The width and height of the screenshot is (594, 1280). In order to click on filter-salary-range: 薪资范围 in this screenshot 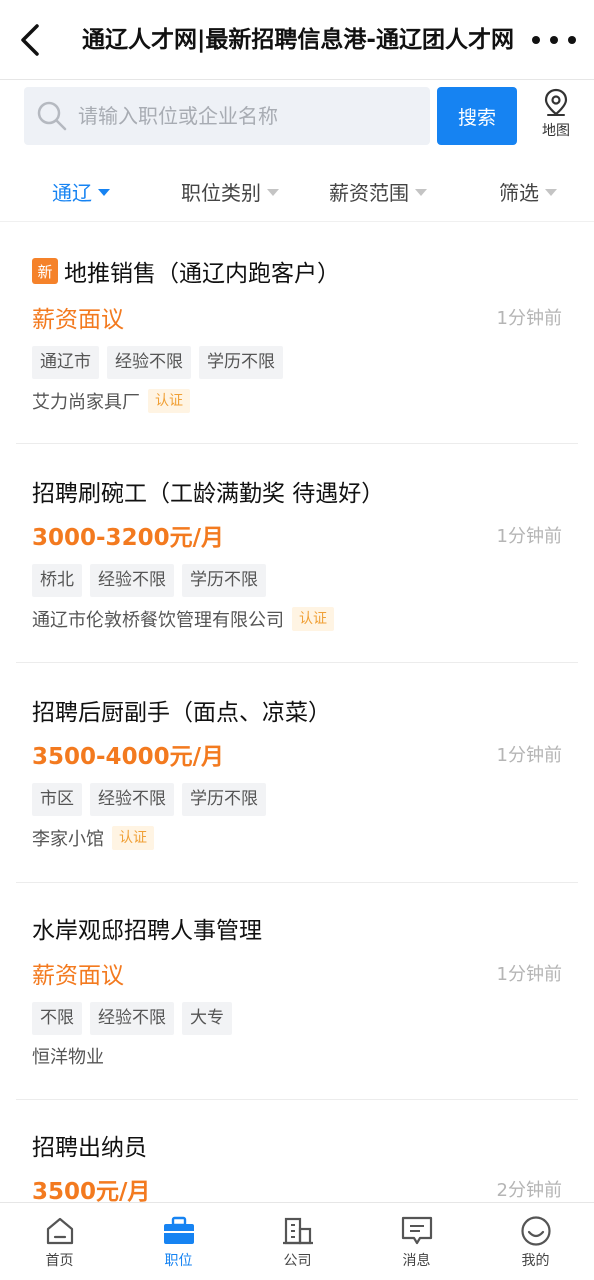, I will do `click(378, 191)`.